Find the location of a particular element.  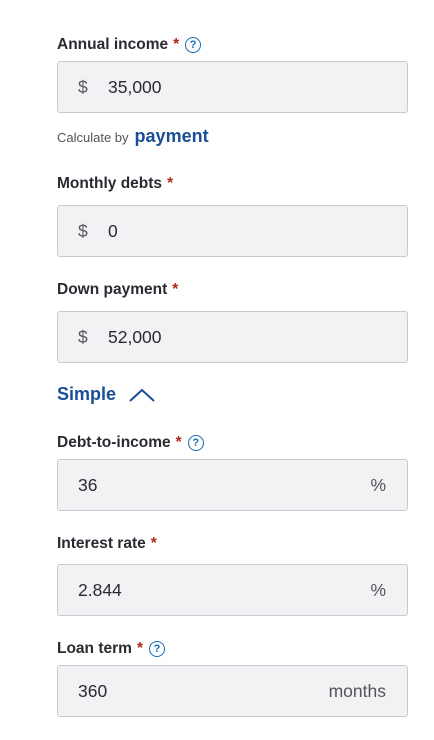

calculate-by-text: Calculate by is located at coordinates (93, 137).